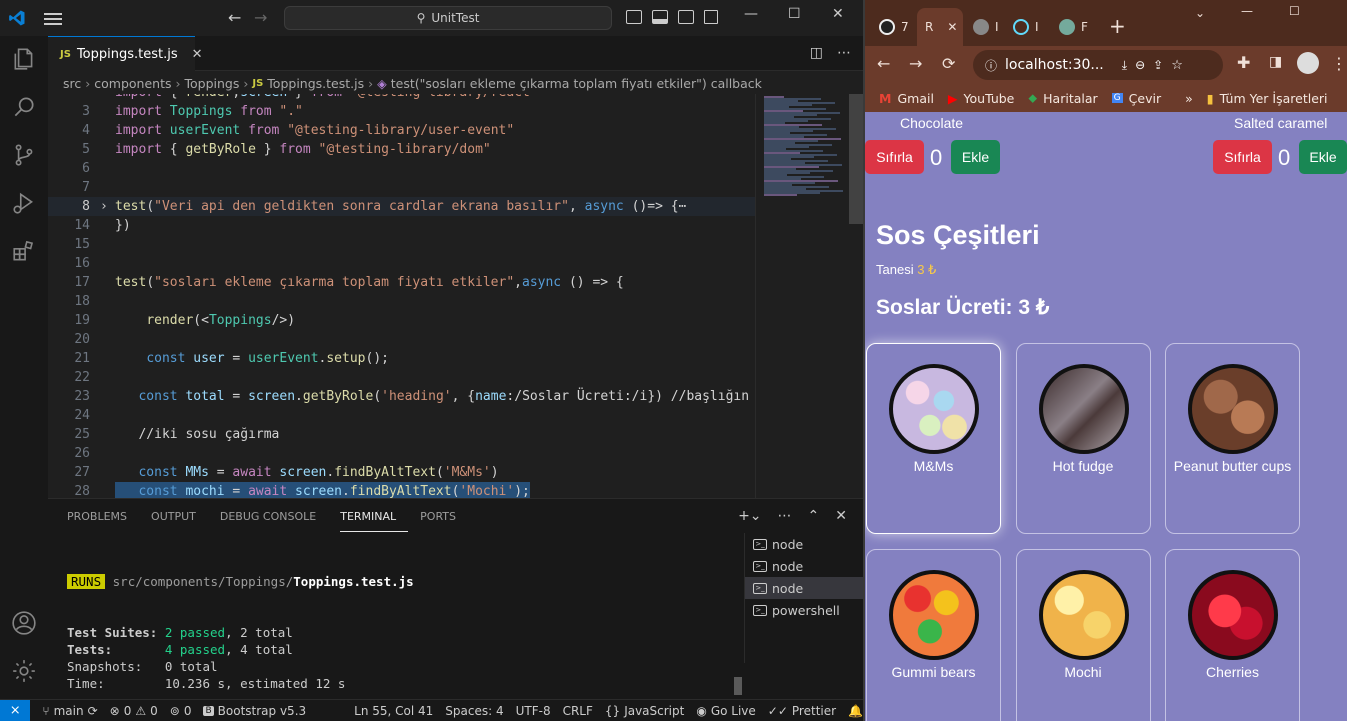 This screenshot has width=1347, height=721. Describe the element at coordinates (1275, 62) in the screenshot. I see `side-panel-icon: ◨` at that location.